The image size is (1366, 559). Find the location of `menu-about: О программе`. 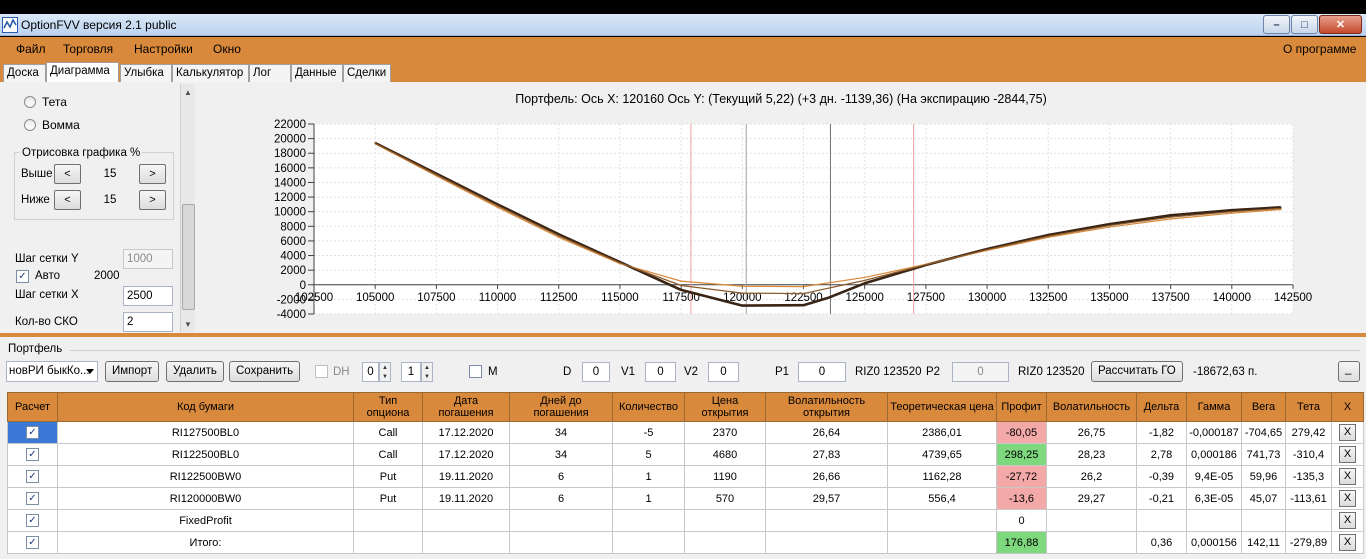

menu-about: О программе is located at coordinates (1319, 49).